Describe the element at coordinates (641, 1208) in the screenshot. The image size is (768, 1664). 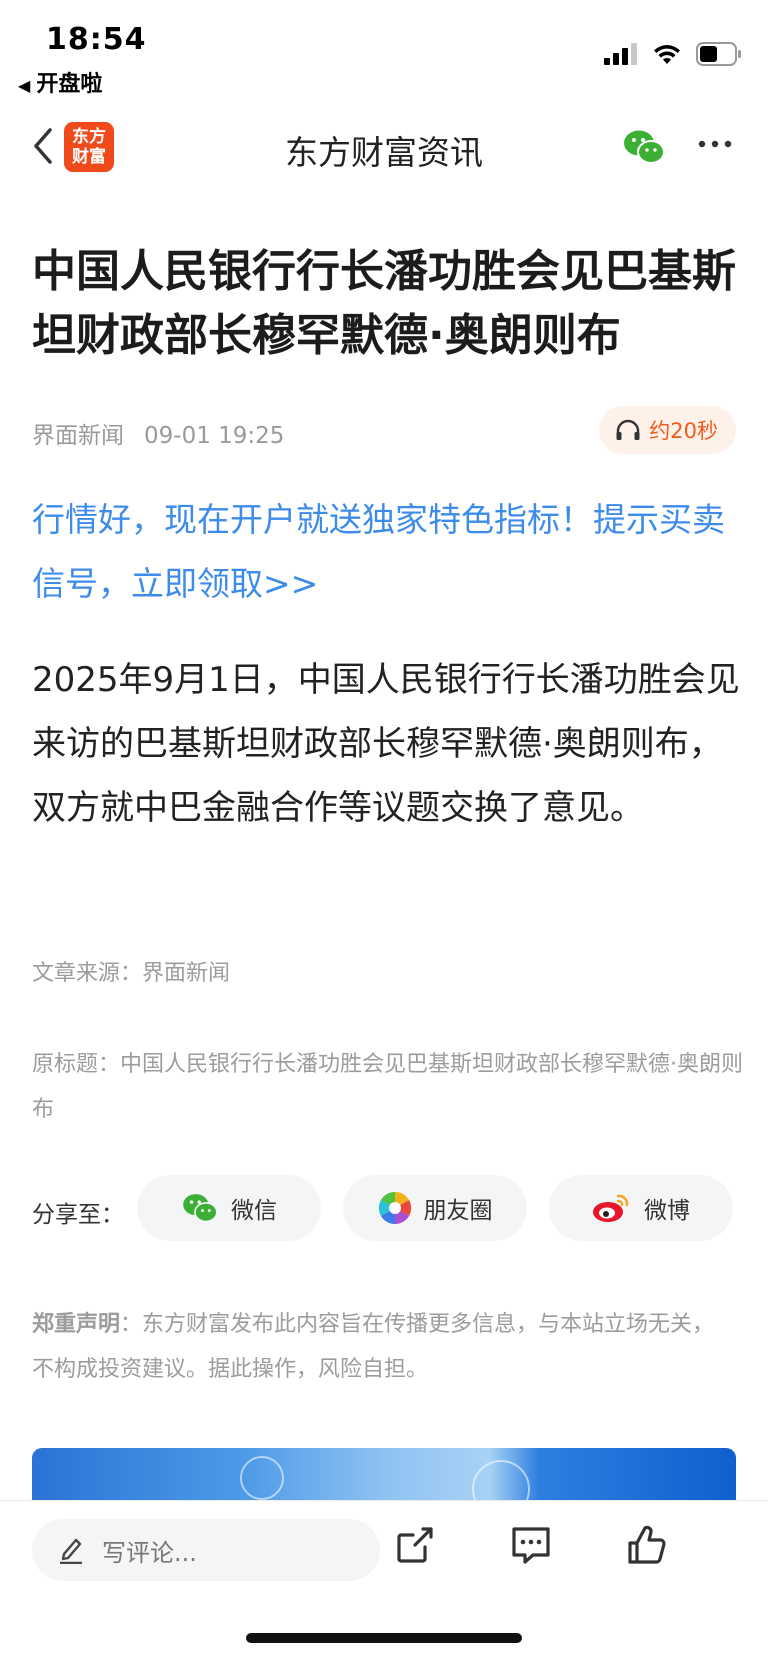
I see `share-weibo-button: 微博` at that location.